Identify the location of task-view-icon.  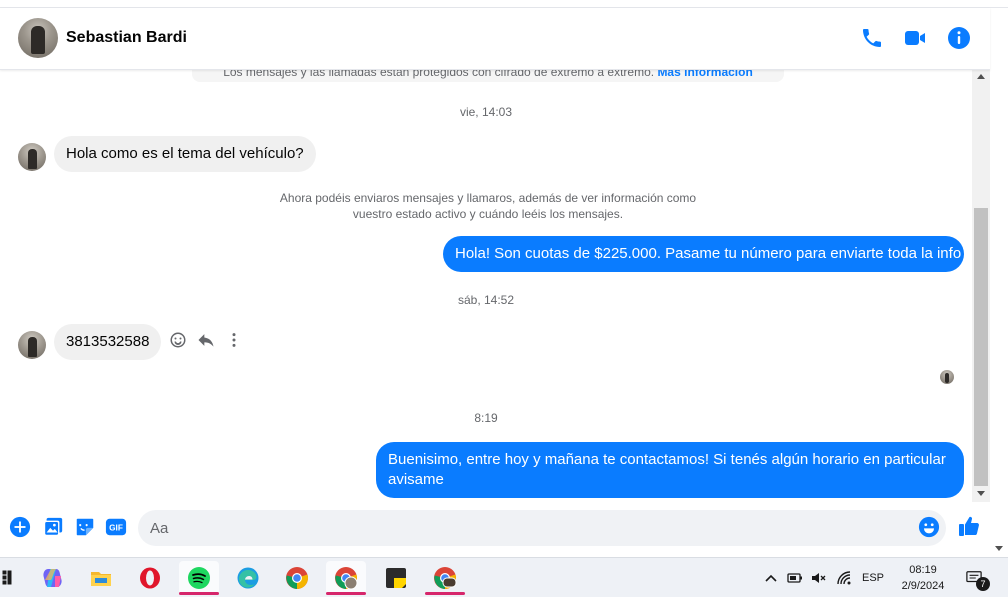
(6, 577).